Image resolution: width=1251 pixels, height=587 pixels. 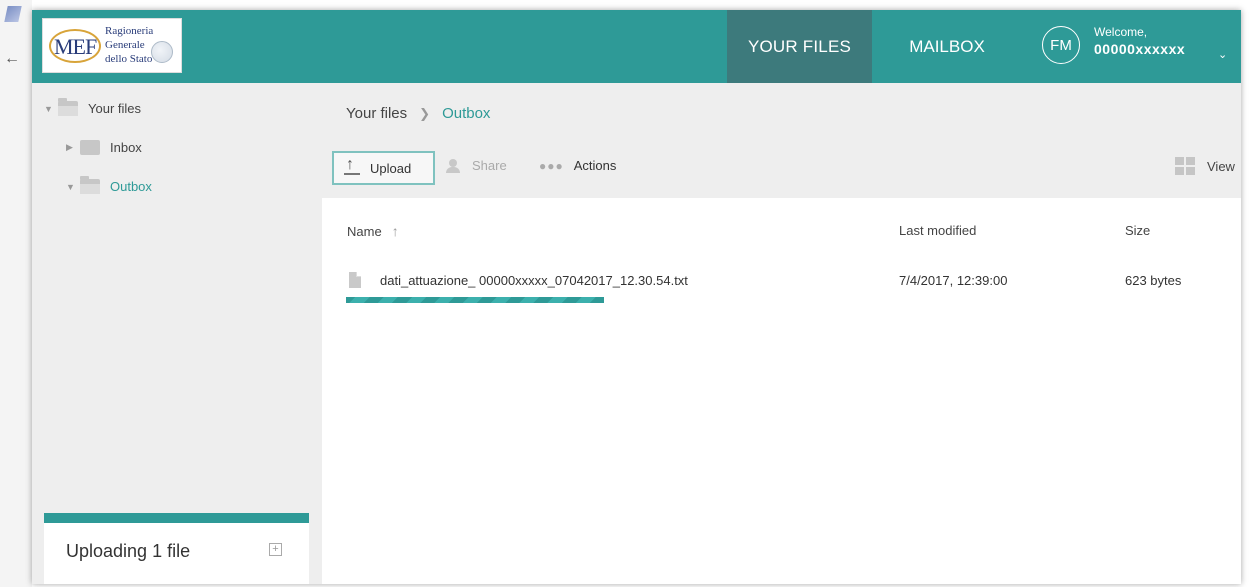 What do you see at coordinates (376, 113) in the screenshot?
I see `breadcrumb-root: Your files` at bounding box center [376, 113].